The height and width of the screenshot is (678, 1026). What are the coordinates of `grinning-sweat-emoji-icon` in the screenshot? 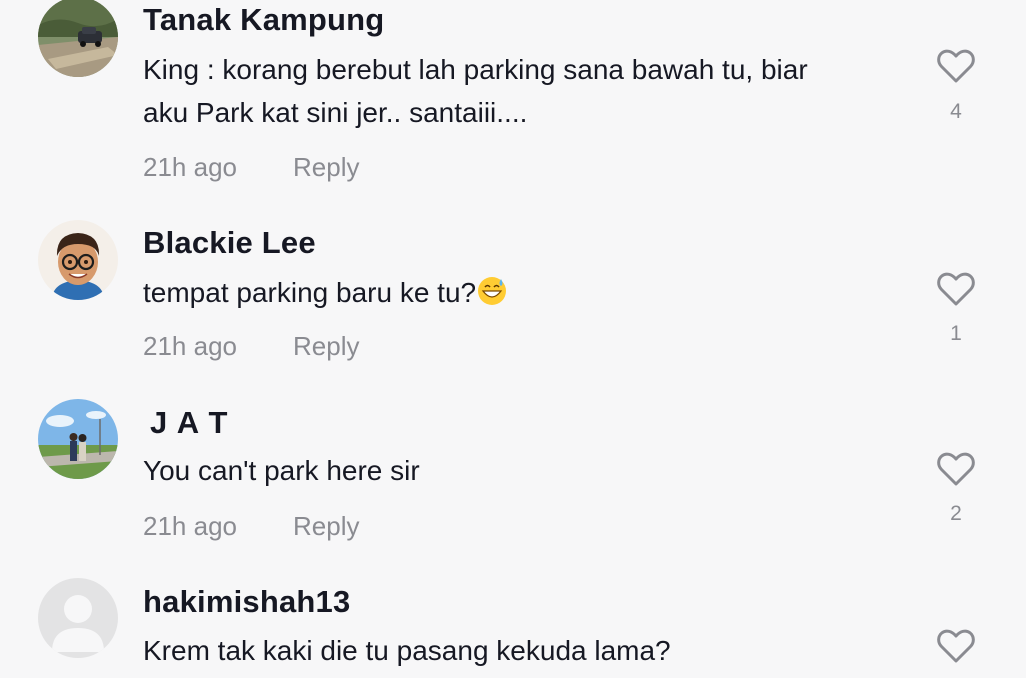 It's located at (492, 291).